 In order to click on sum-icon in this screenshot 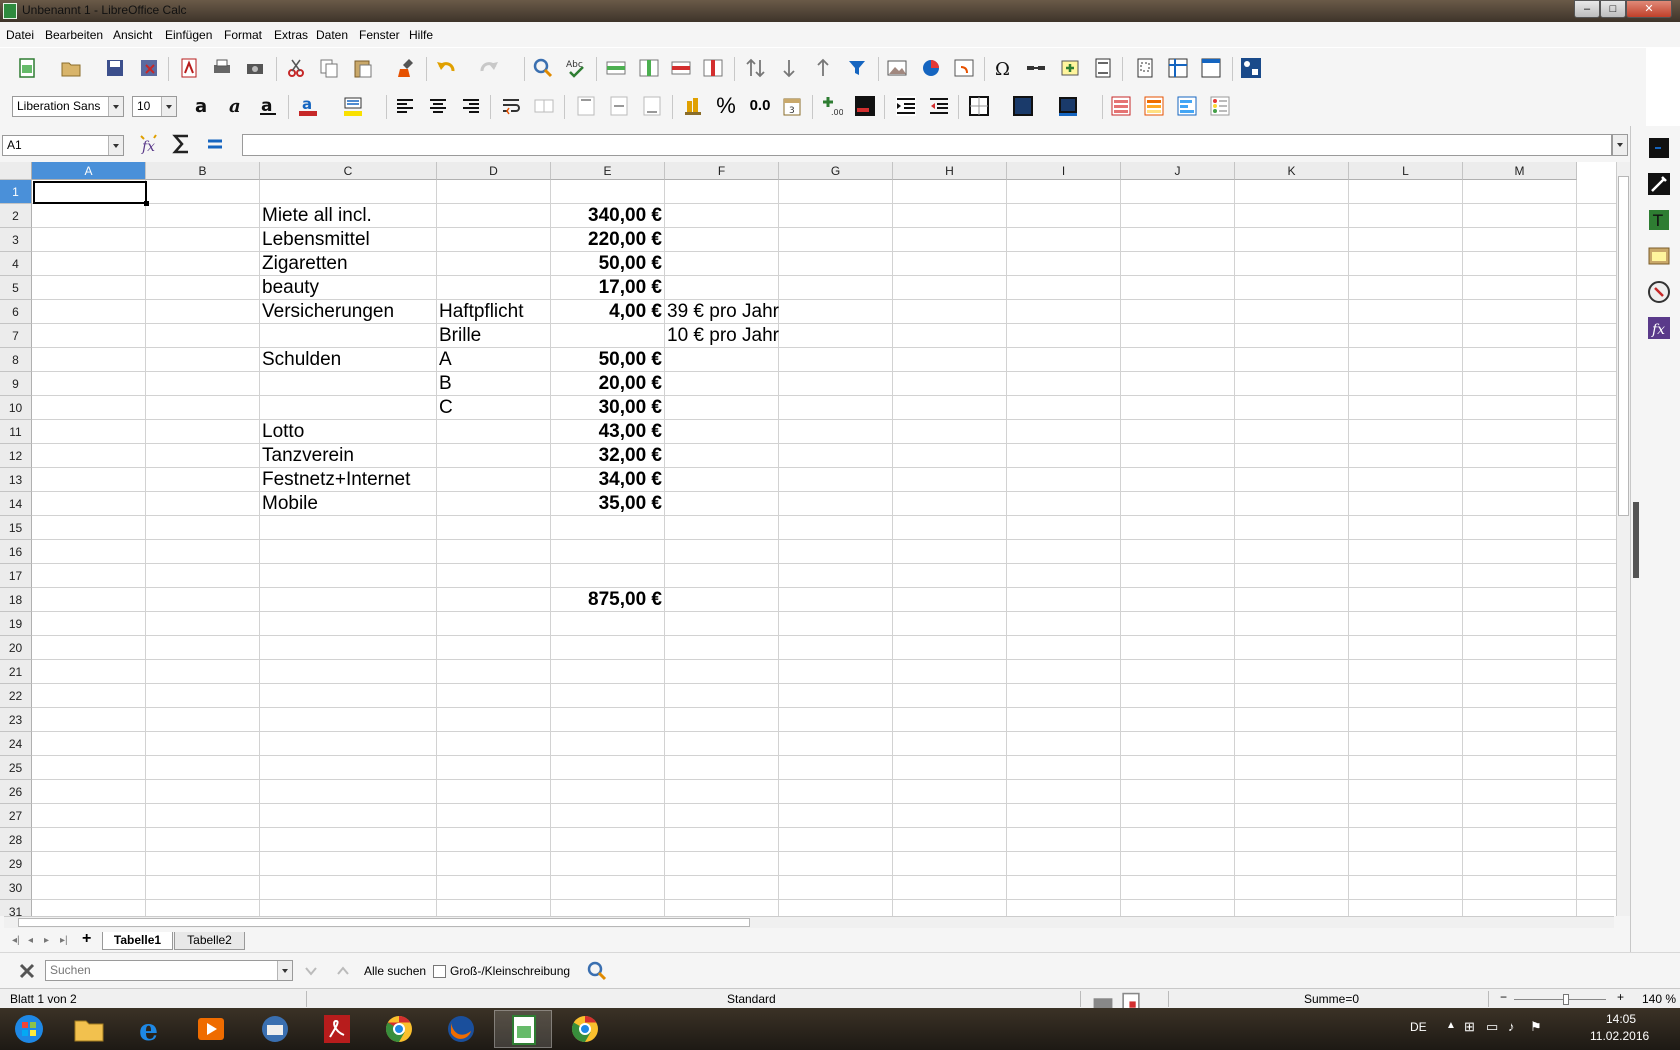, I will do `click(182, 144)`.